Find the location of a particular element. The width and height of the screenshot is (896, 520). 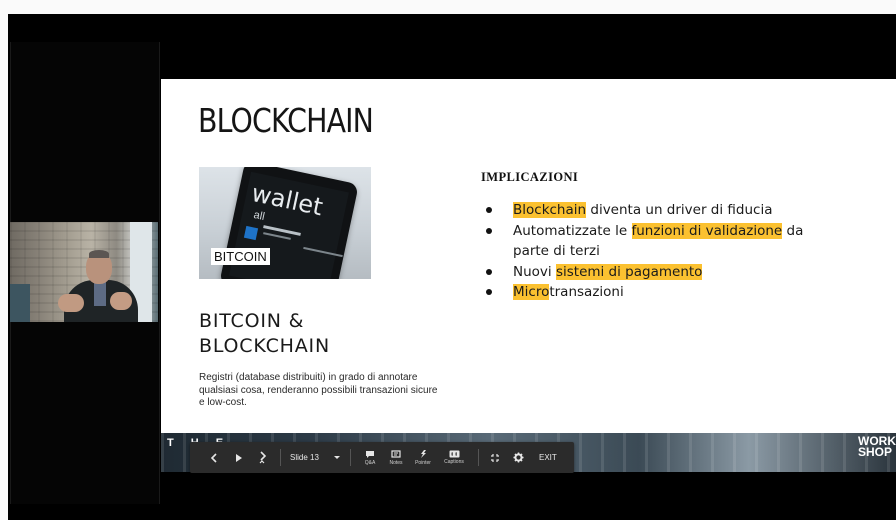

notes-icon is located at coordinates (396, 453).